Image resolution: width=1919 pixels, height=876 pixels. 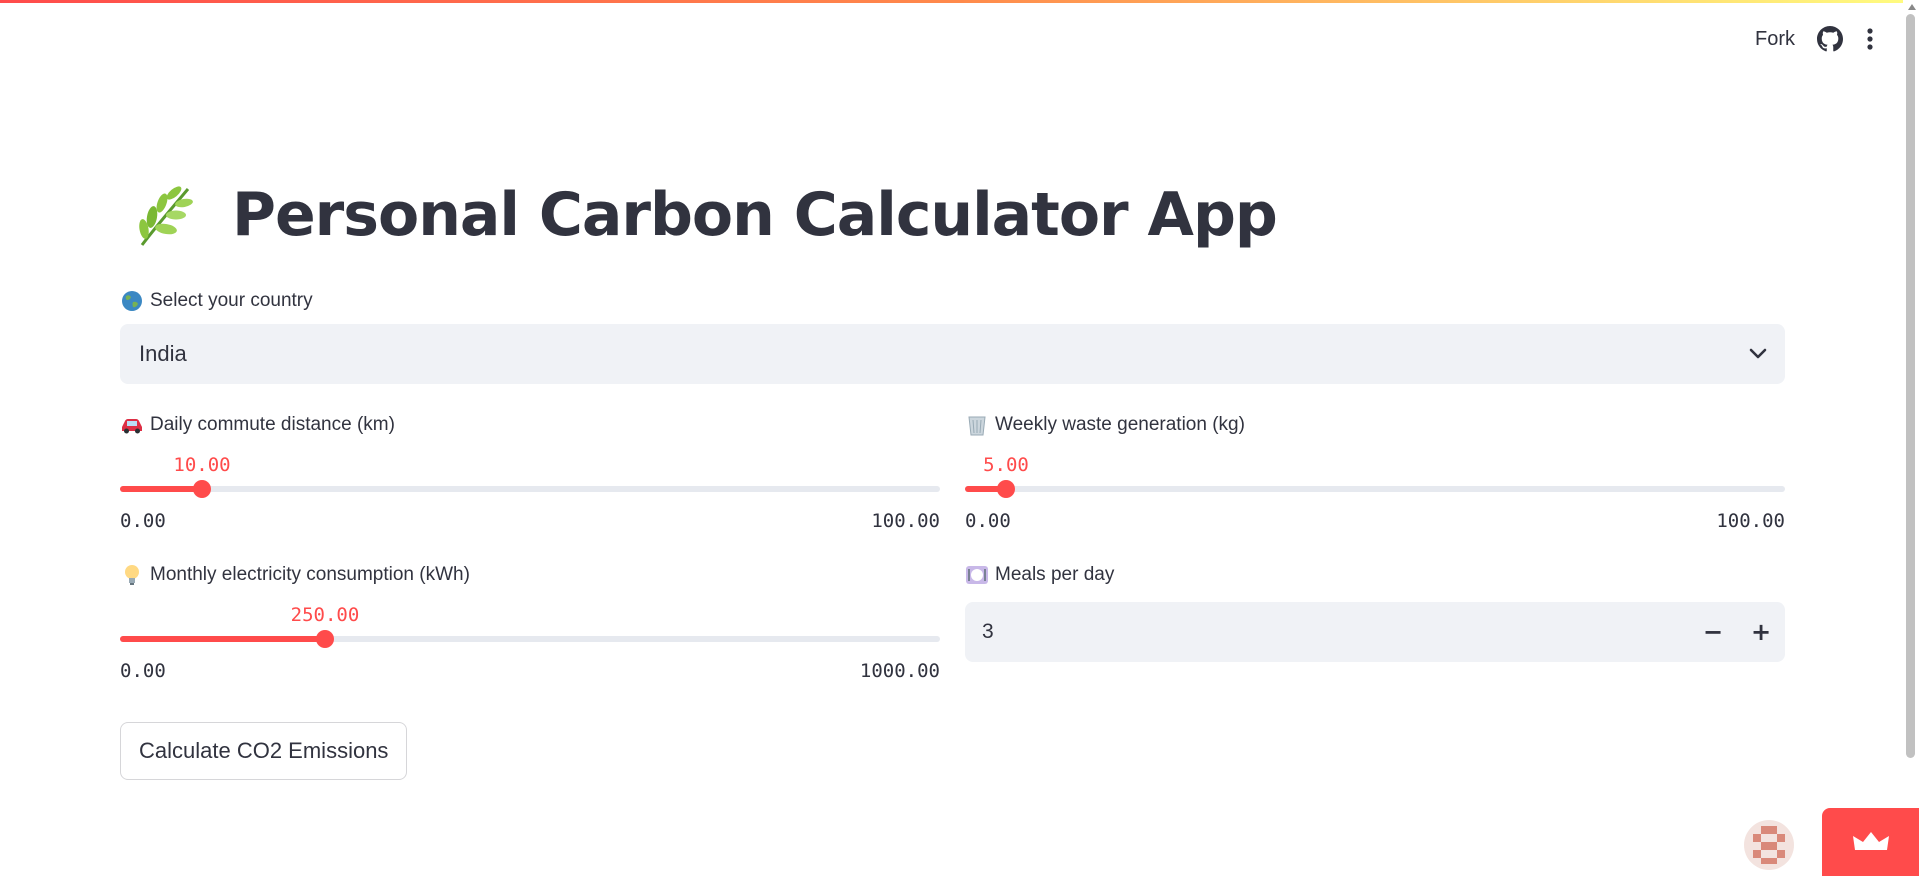 I want to click on plate-icon, so click(x=977, y=575).